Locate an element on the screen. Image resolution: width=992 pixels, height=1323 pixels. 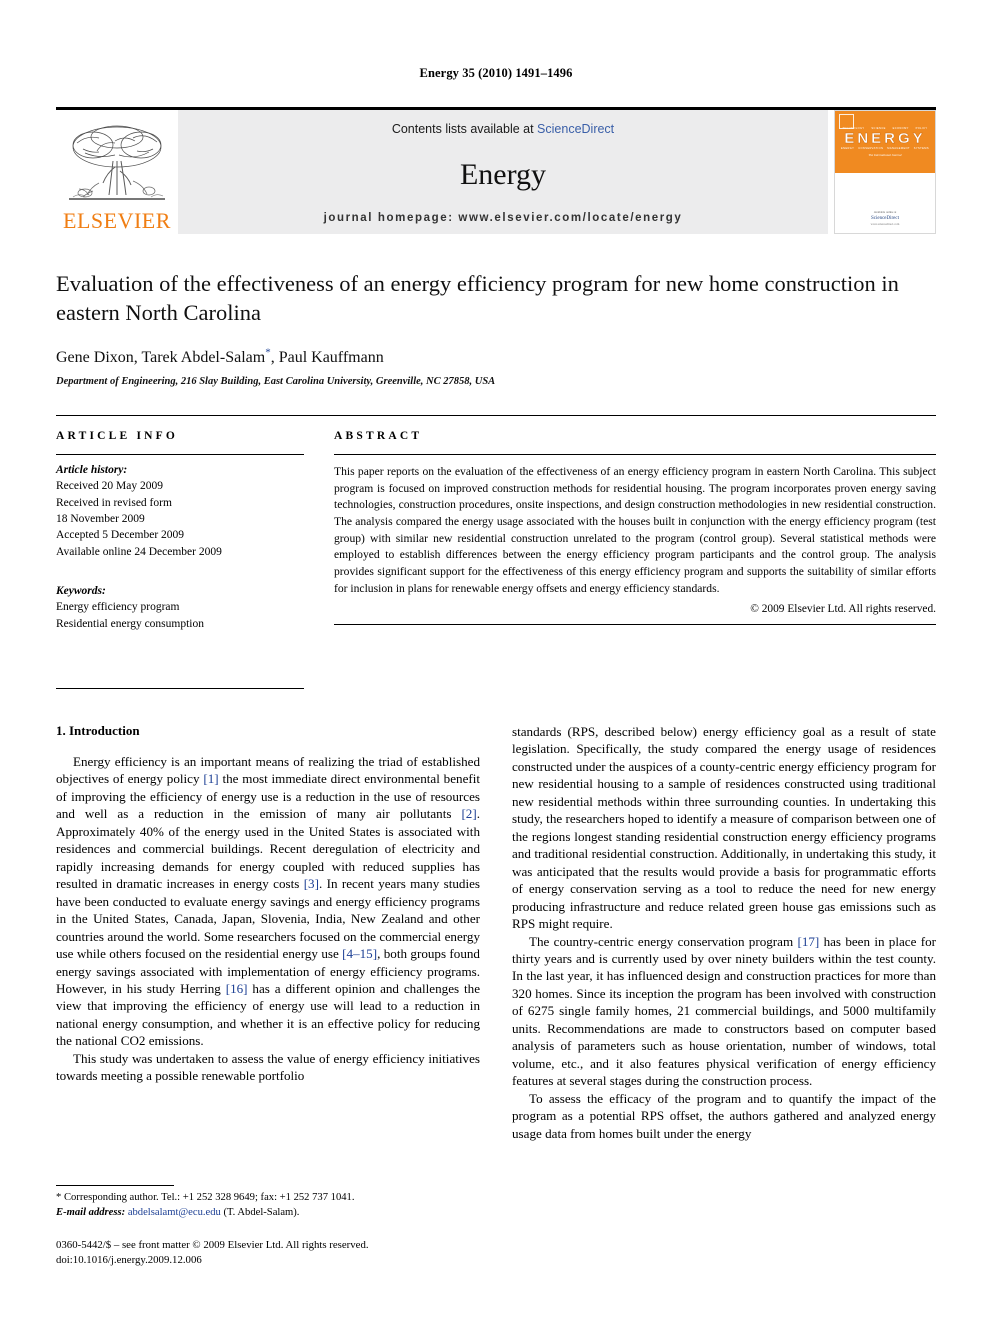
keyword-item: Energy efficiency program is located at coordinates (118, 607).